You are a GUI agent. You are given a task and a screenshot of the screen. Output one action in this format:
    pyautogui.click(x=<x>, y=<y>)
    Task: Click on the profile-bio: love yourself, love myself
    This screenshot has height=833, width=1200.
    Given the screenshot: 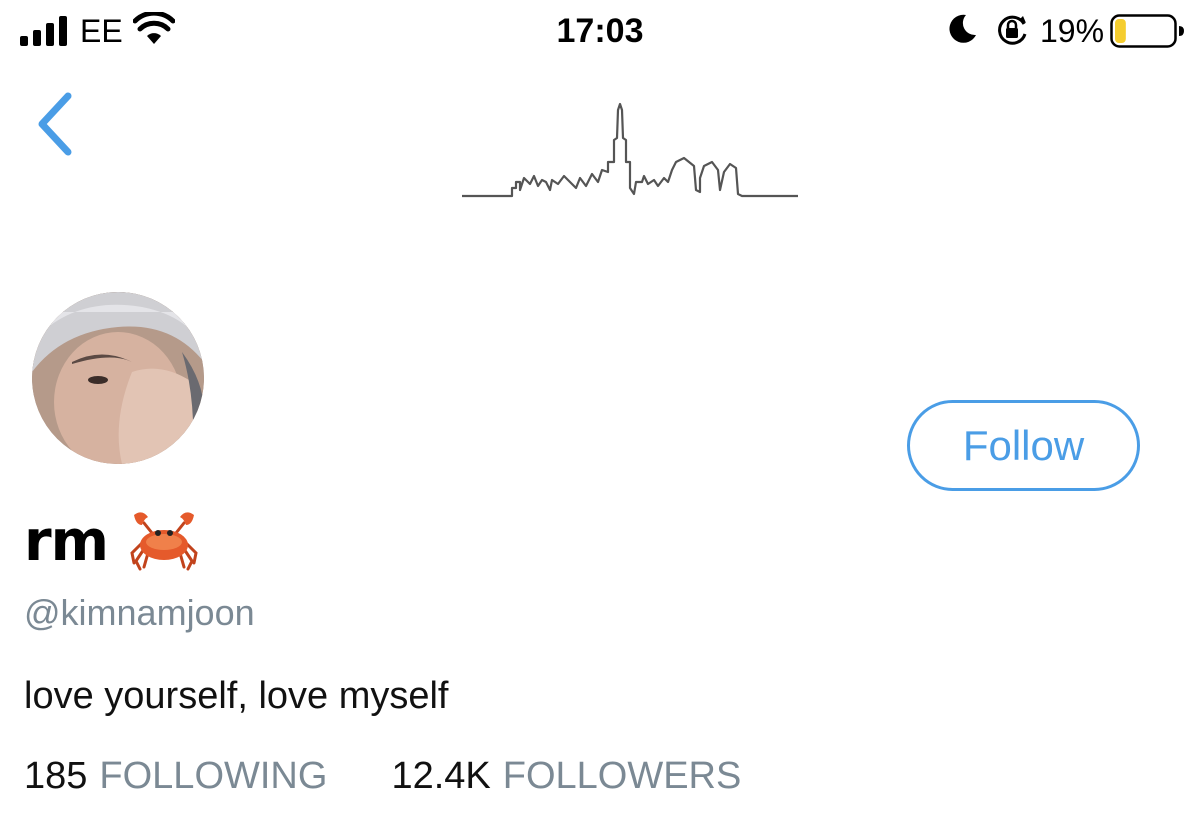 What is the action you would take?
    pyautogui.click(x=236, y=696)
    